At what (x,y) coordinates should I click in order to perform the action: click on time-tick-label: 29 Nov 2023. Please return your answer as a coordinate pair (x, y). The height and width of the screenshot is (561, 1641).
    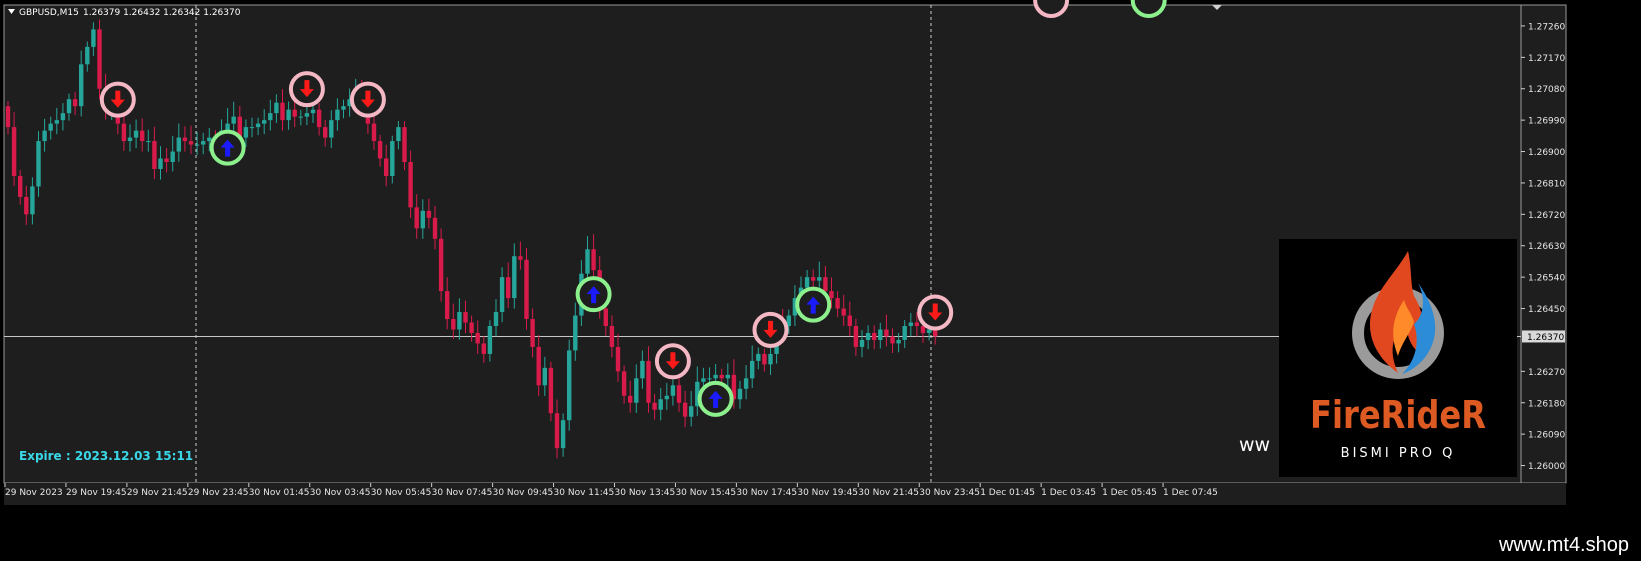
    Looking at the image, I should click on (34, 493).